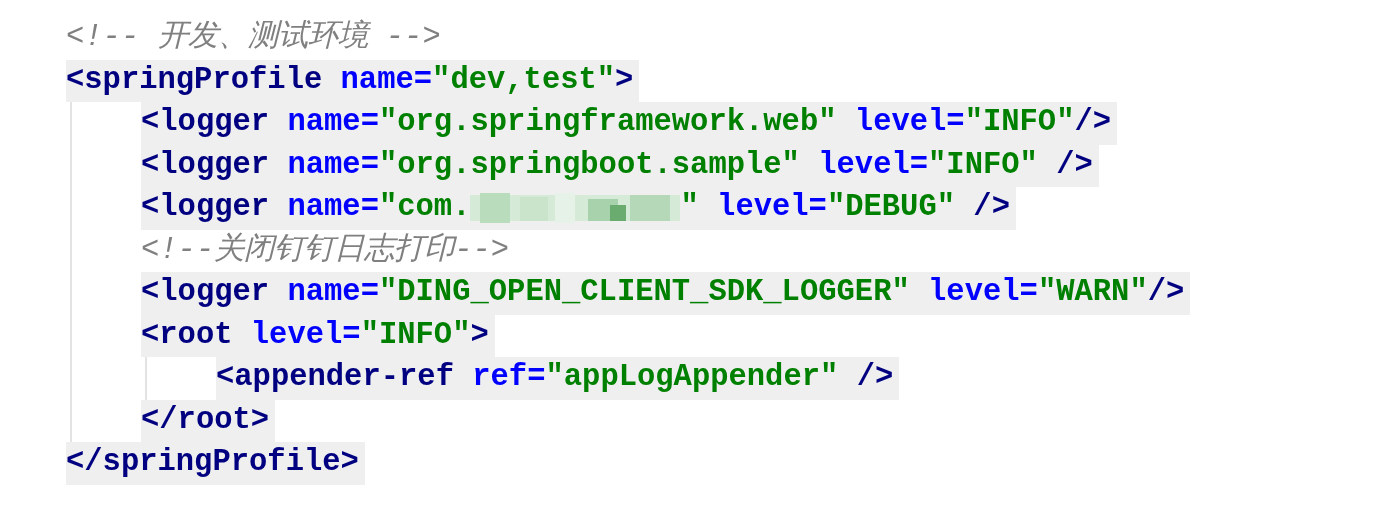  What do you see at coordinates (626, 123) in the screenshot?
I see `code-text: <logger name="org.springframework.web" level="INFO"/>` at bounding box center [626, 123].